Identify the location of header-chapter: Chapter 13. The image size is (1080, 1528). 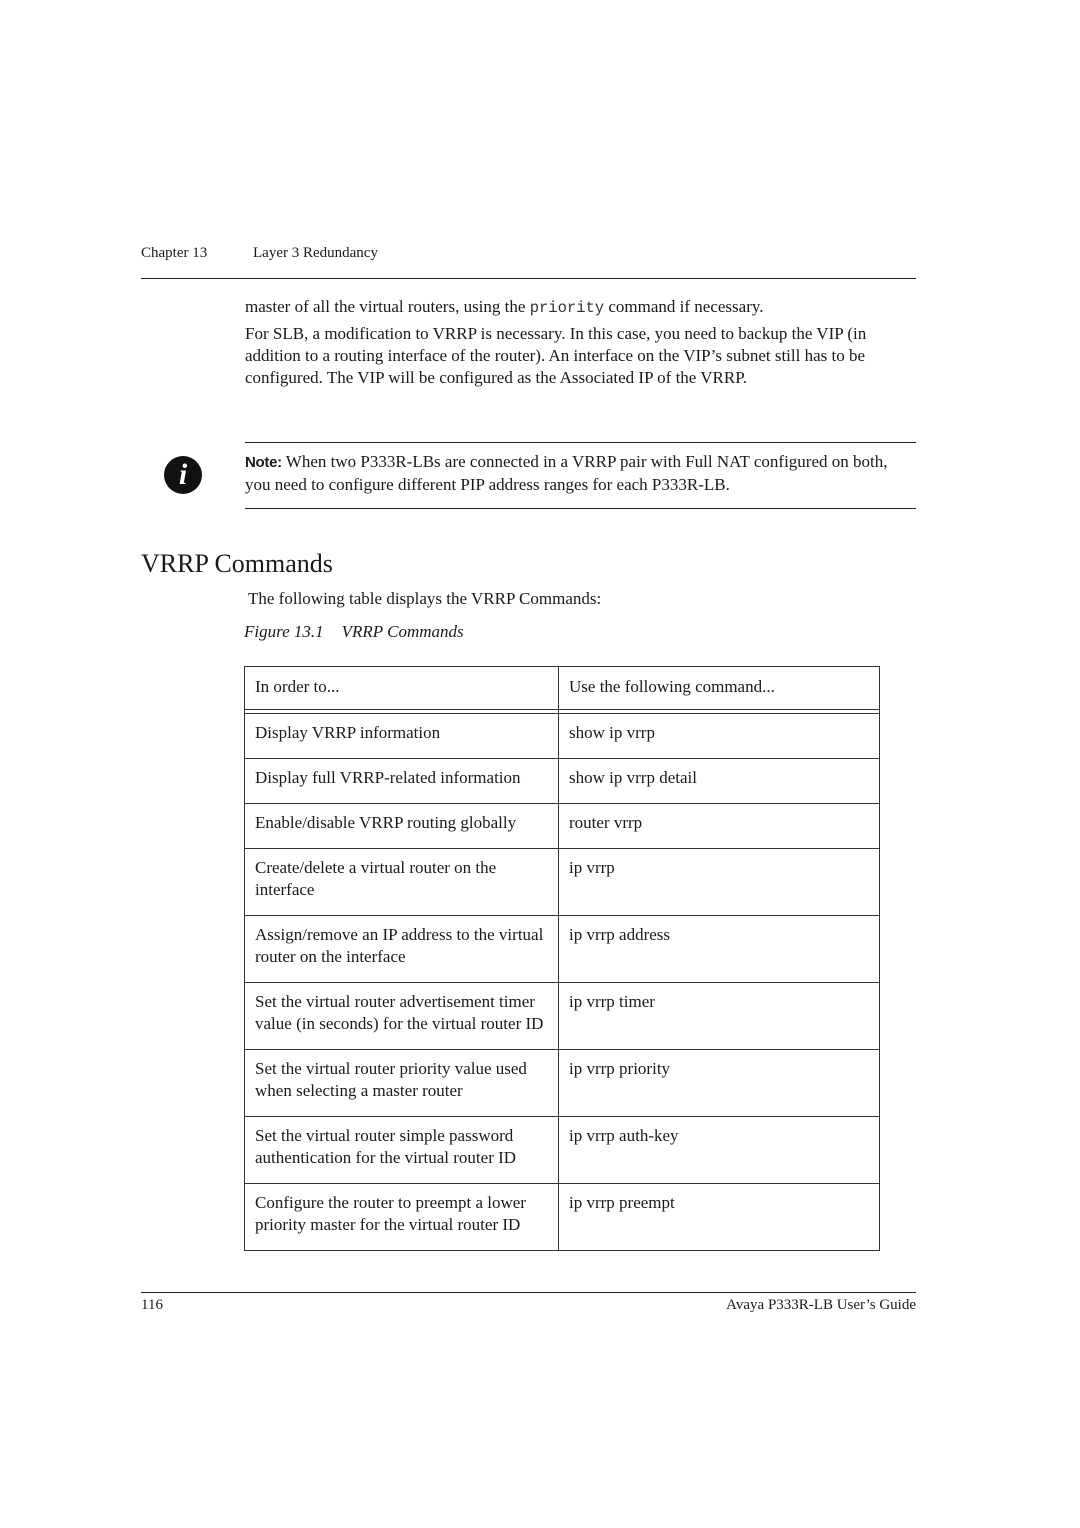
(174, 253).